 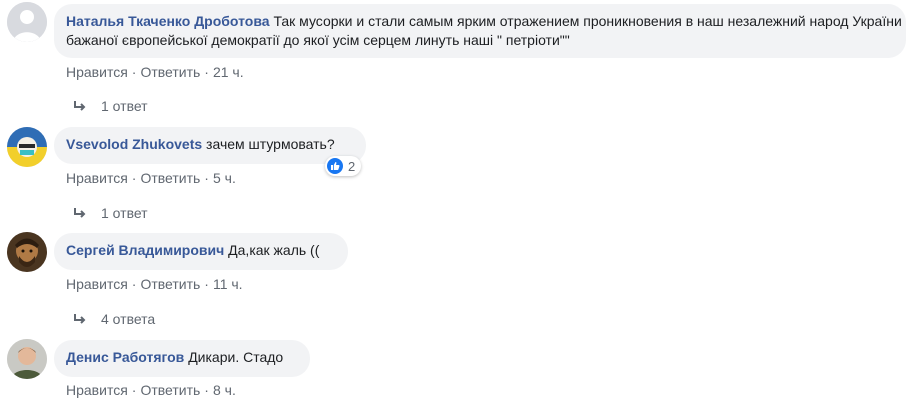 I want to click on comment-bubble: Vsevolod Zhukovets зачем штурмовать?, so click(x=210, y=145).